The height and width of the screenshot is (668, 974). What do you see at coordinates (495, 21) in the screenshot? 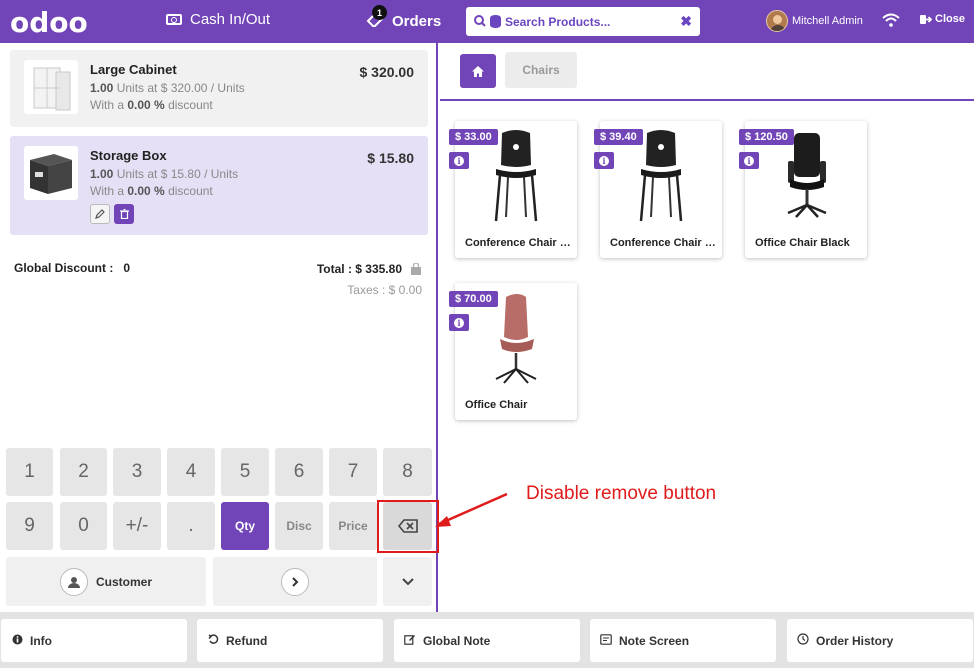
I see `database-icon` at bounding box center [495, 21].